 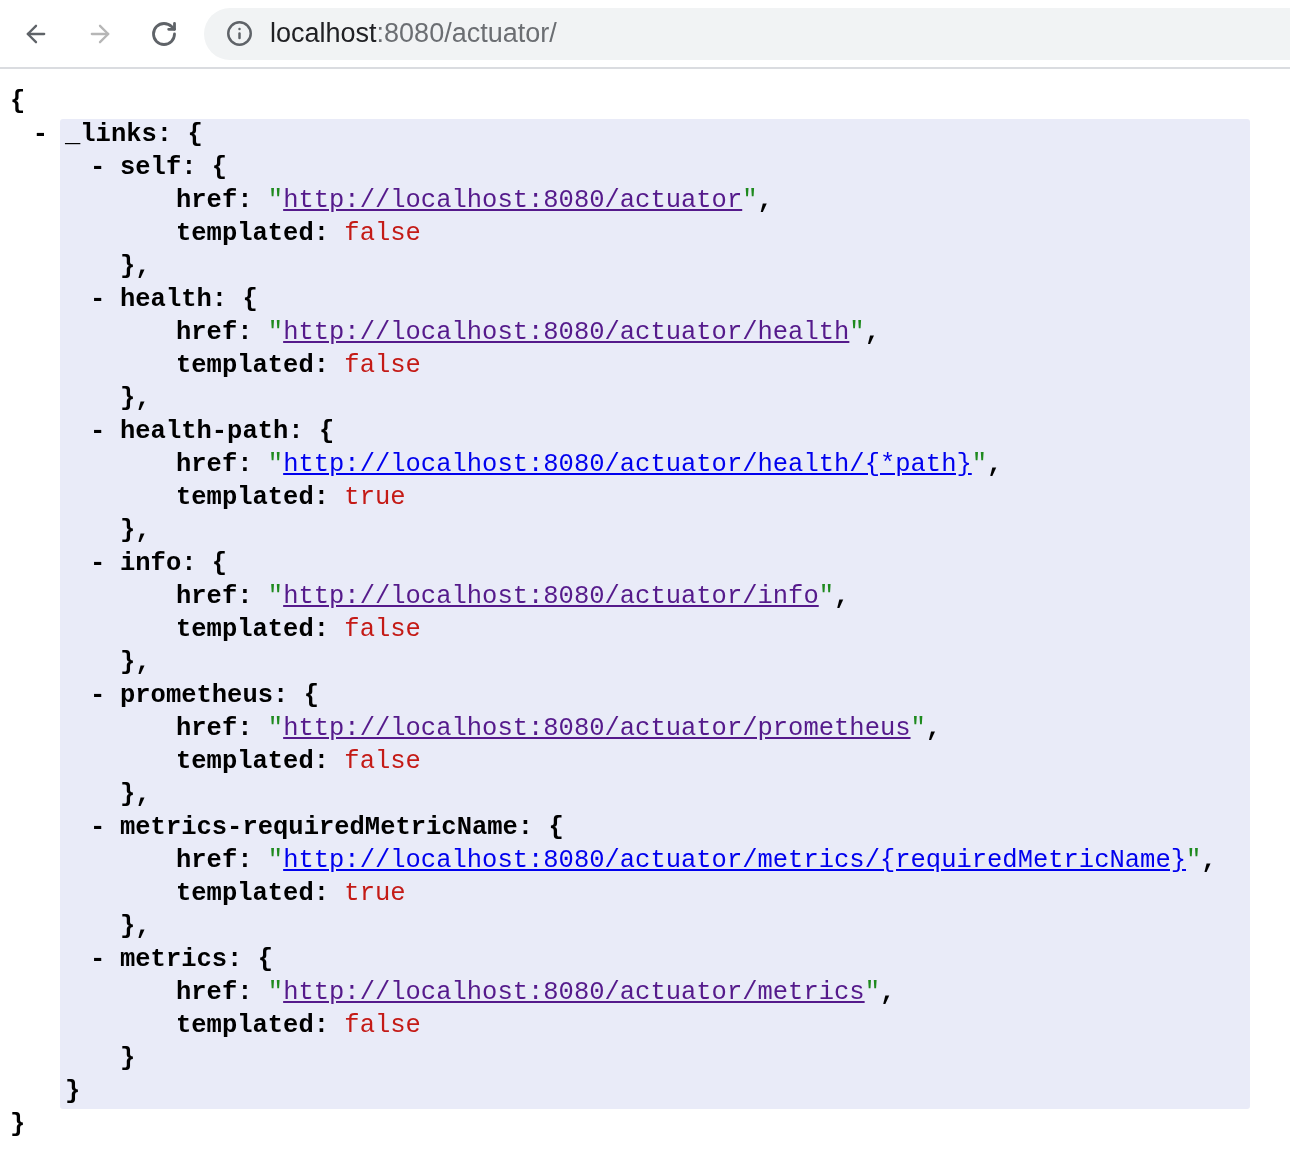 What do you see at coordinates (164, 33) in the screenshot?
I see `reload-icon` at bounding box center [164, 33].